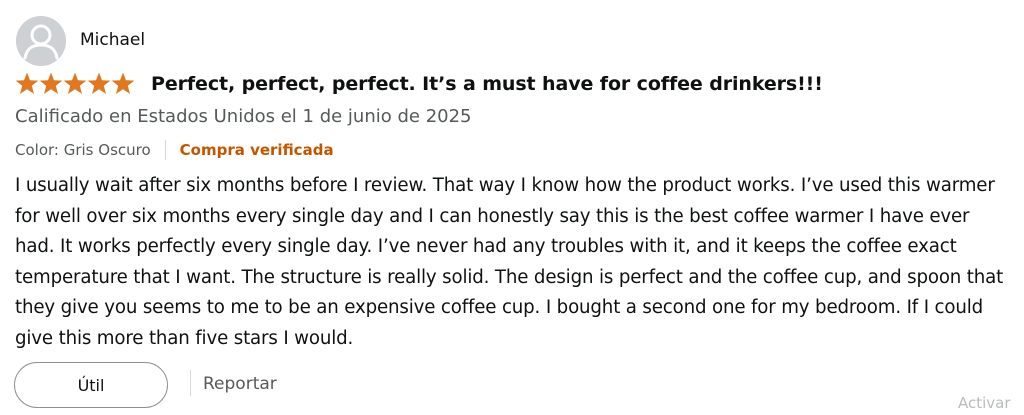 The width and height of the screenshot is (1024, 415). I want to click on action-divider, so click(190, 383).